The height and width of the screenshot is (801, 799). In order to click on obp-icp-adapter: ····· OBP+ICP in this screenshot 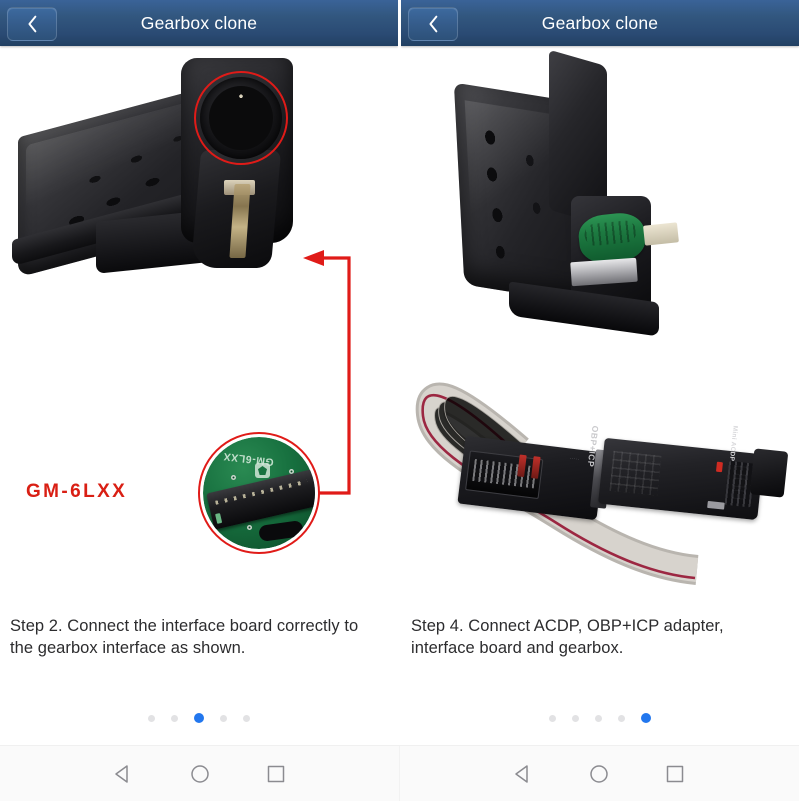, I will do `click(531, 473)`.